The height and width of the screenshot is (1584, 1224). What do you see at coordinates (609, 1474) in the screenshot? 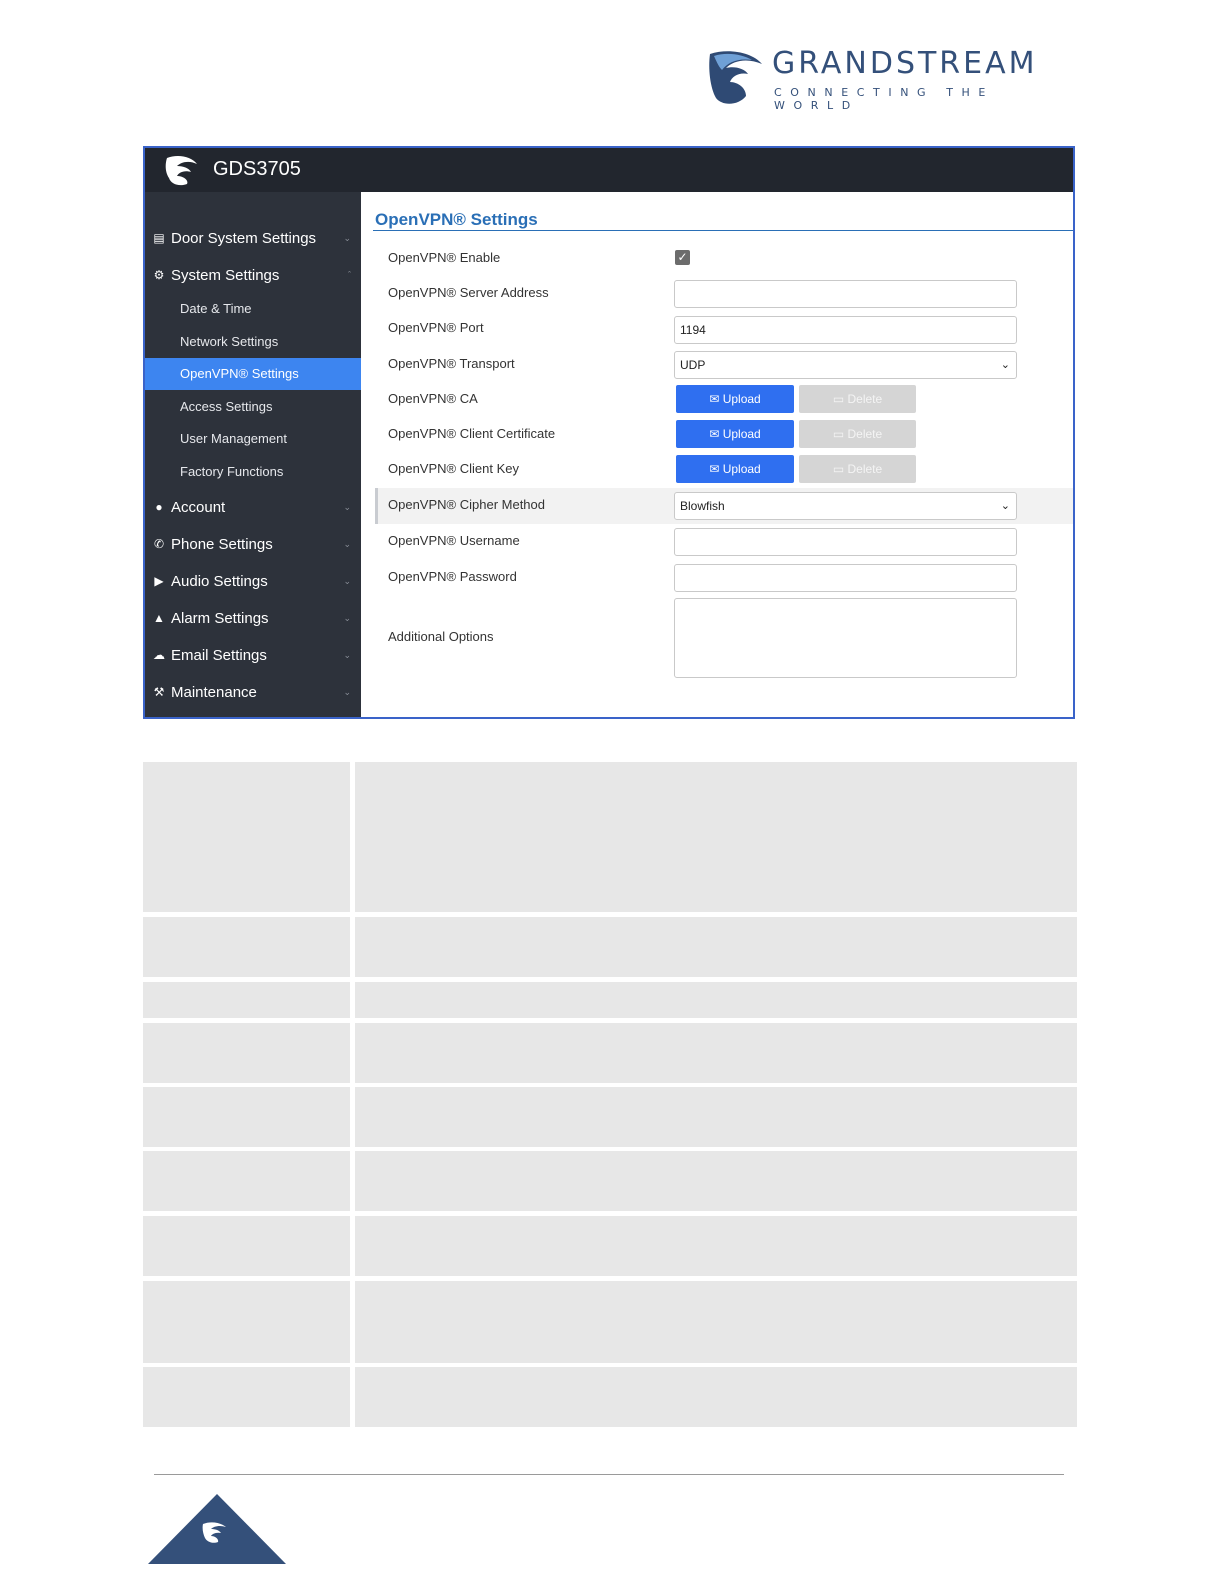
I see `footer-divider` at bounding box center [609, 1474].